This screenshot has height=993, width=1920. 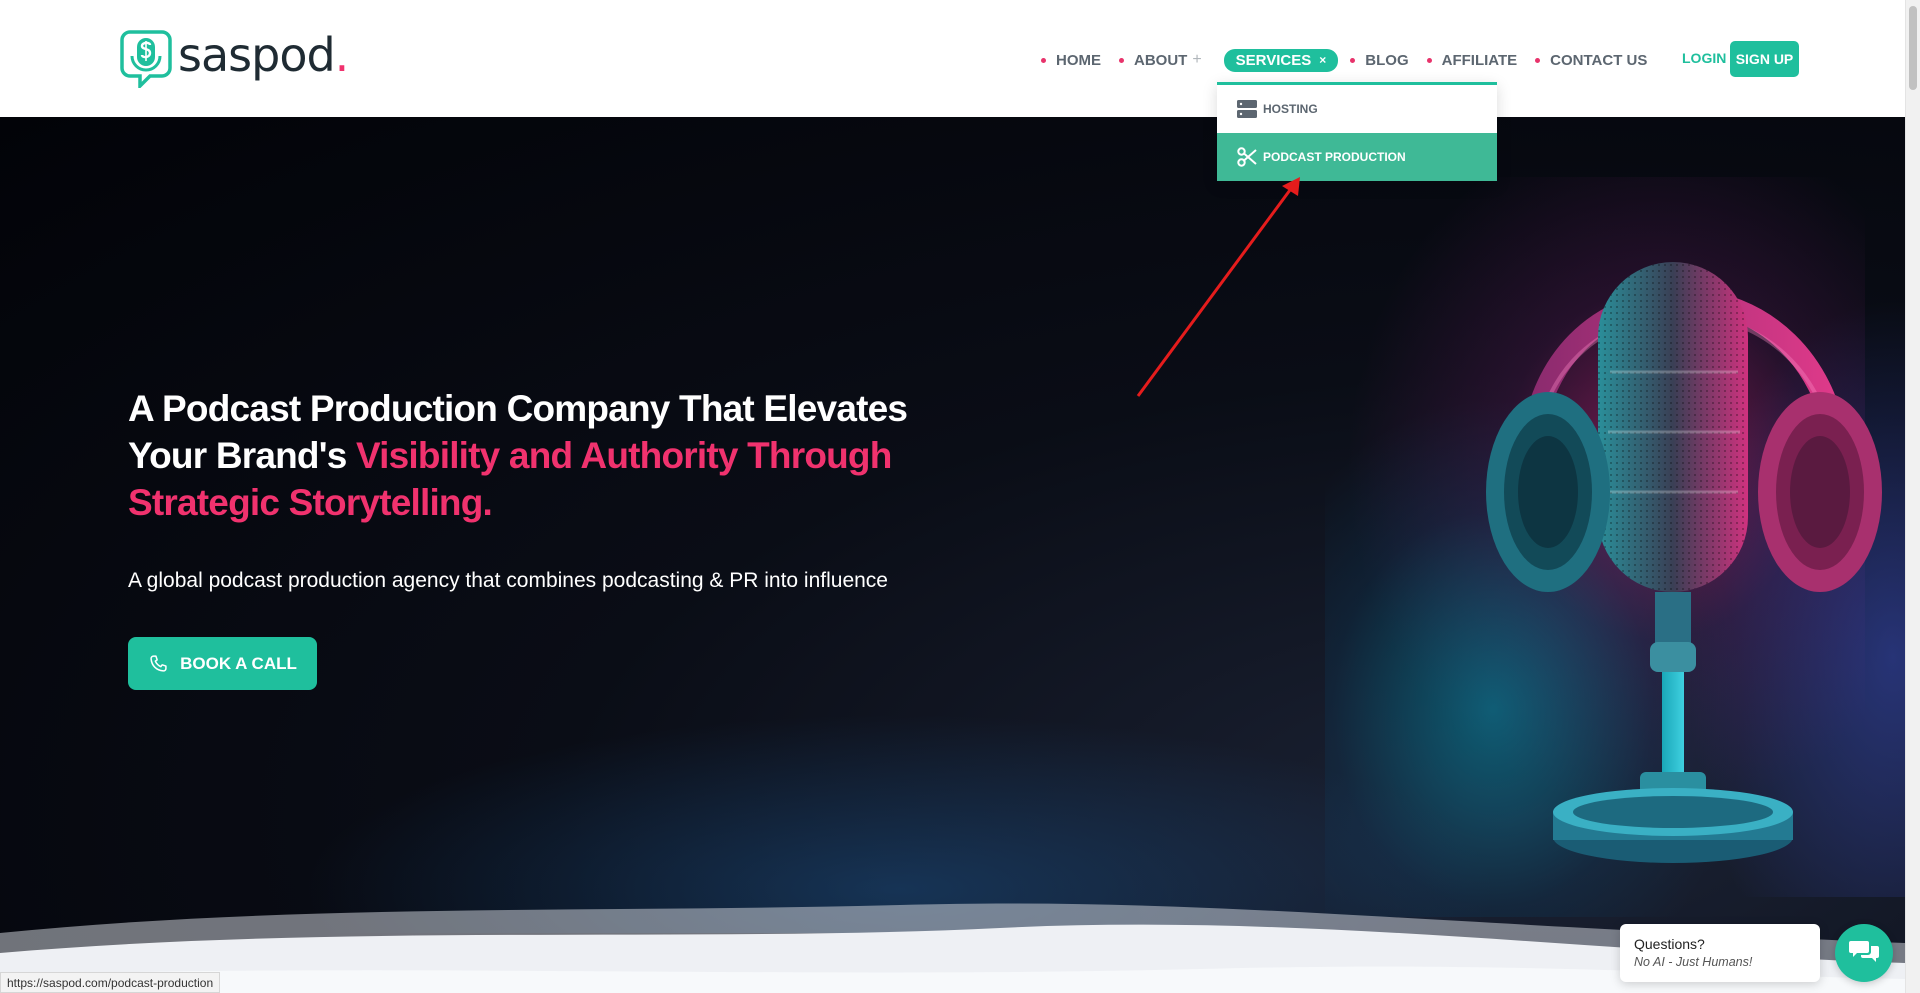 I want to click on server-icon, so click(x=1247, y=109).